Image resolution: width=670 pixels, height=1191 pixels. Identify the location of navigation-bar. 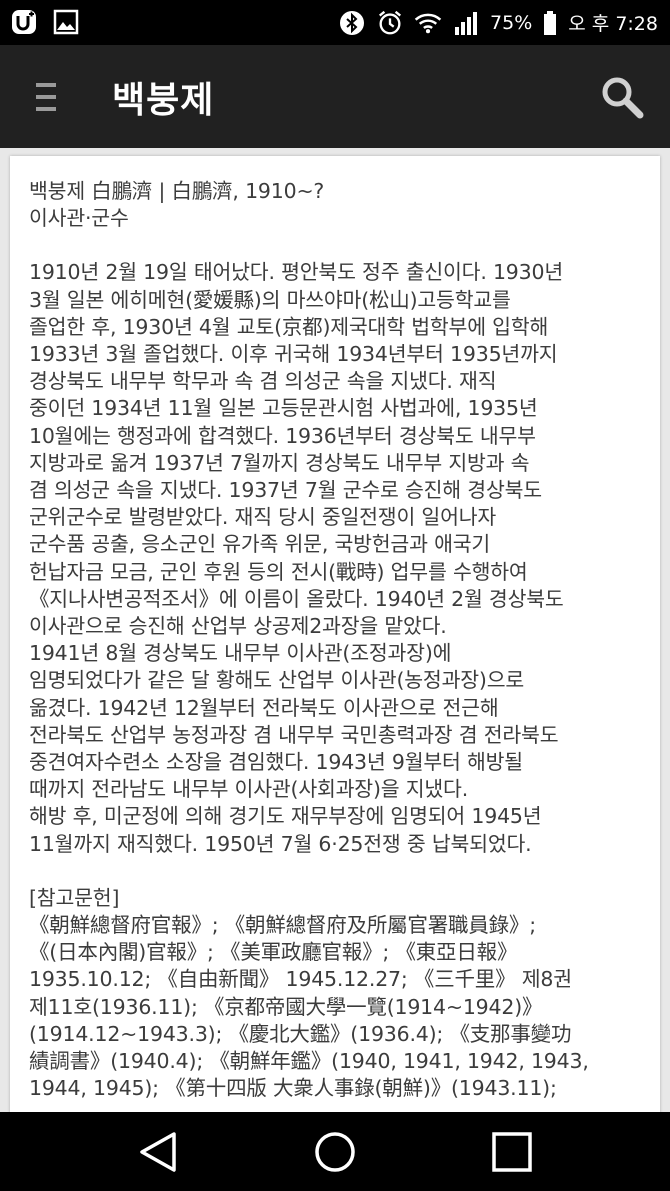
(335, 1151).